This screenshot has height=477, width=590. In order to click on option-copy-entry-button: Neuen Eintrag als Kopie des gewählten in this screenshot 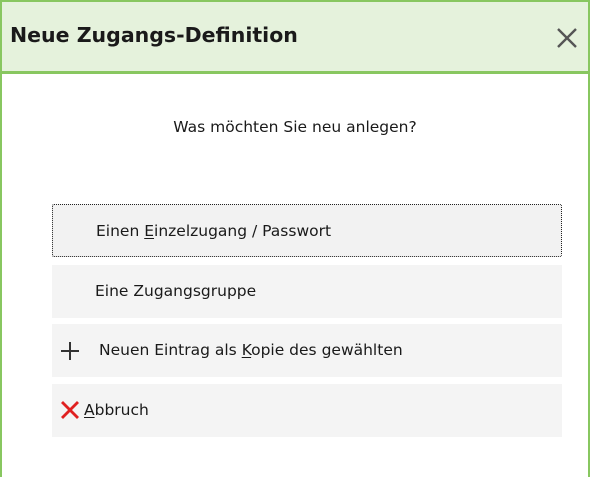, I will do `click(307, 350)`.